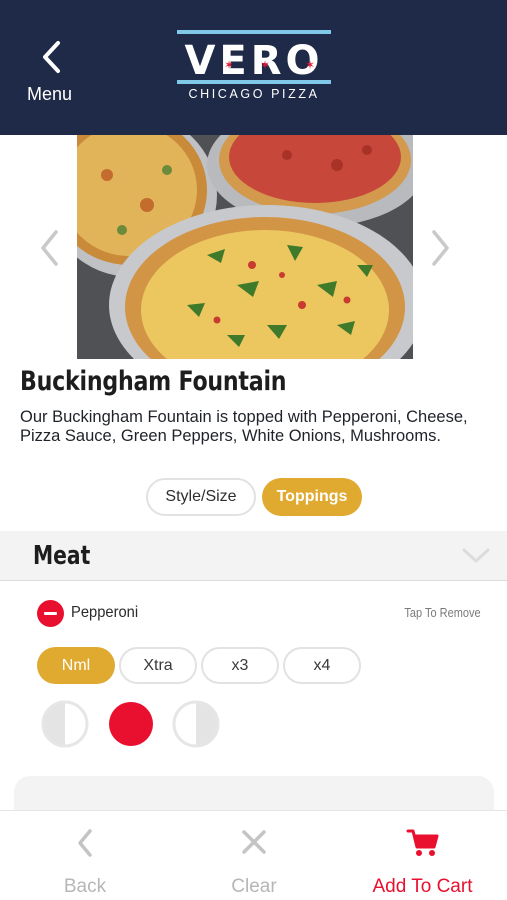 The width and height of the screenshot is (507, 900). What do you see at coordinates (422, 842) in the screenshot?
I see `cart-icon` at bounding box center [422, 842].